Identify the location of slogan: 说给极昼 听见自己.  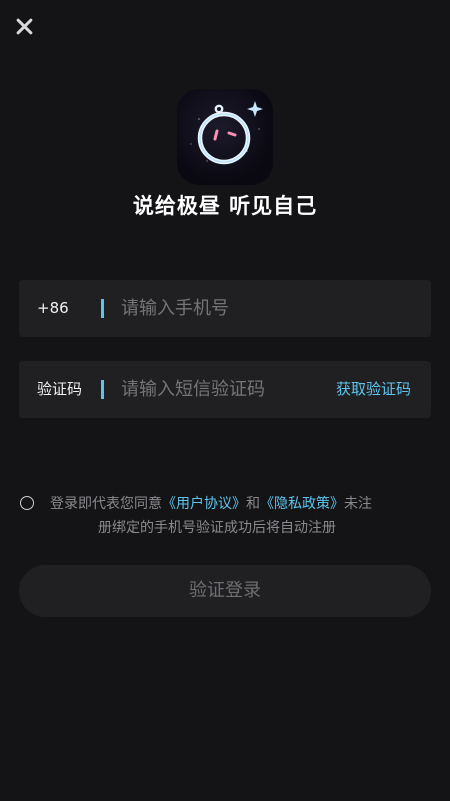
(225, 206).